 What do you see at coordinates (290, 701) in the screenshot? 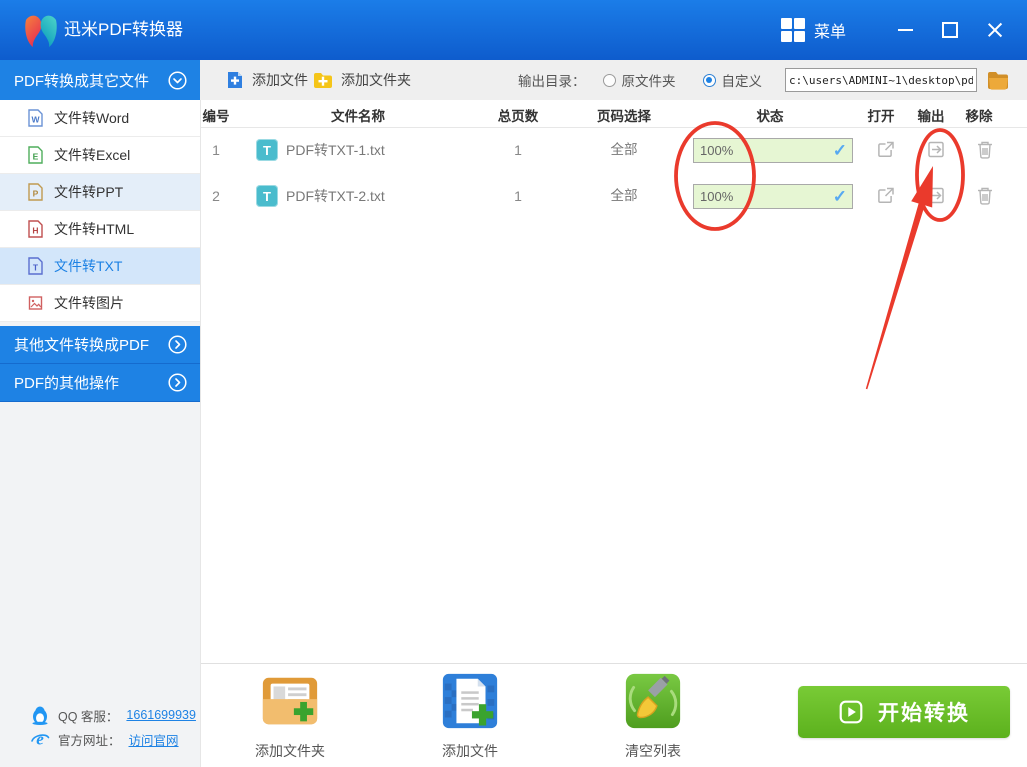
I see `add-folder-big-icon` at bounding box center [290, 701].